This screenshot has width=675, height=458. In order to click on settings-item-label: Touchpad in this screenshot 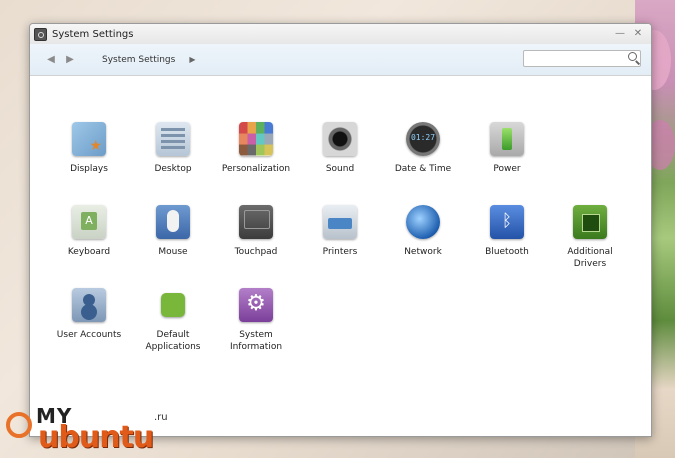, I will do `click(256, 252)`.